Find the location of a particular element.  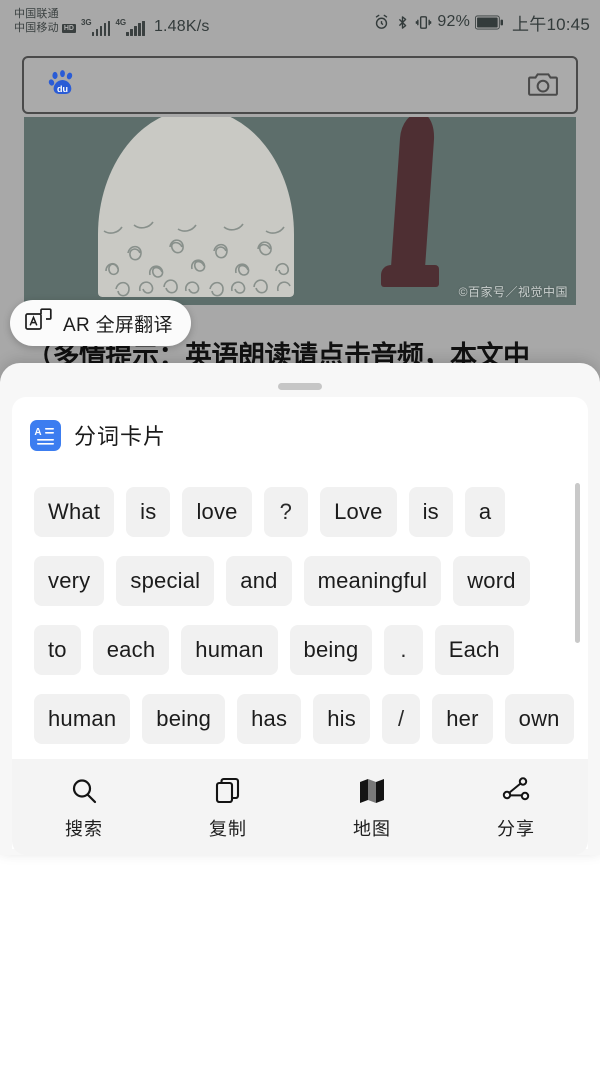

toolbar-label: 分享 is located at coordinates (516, 828).